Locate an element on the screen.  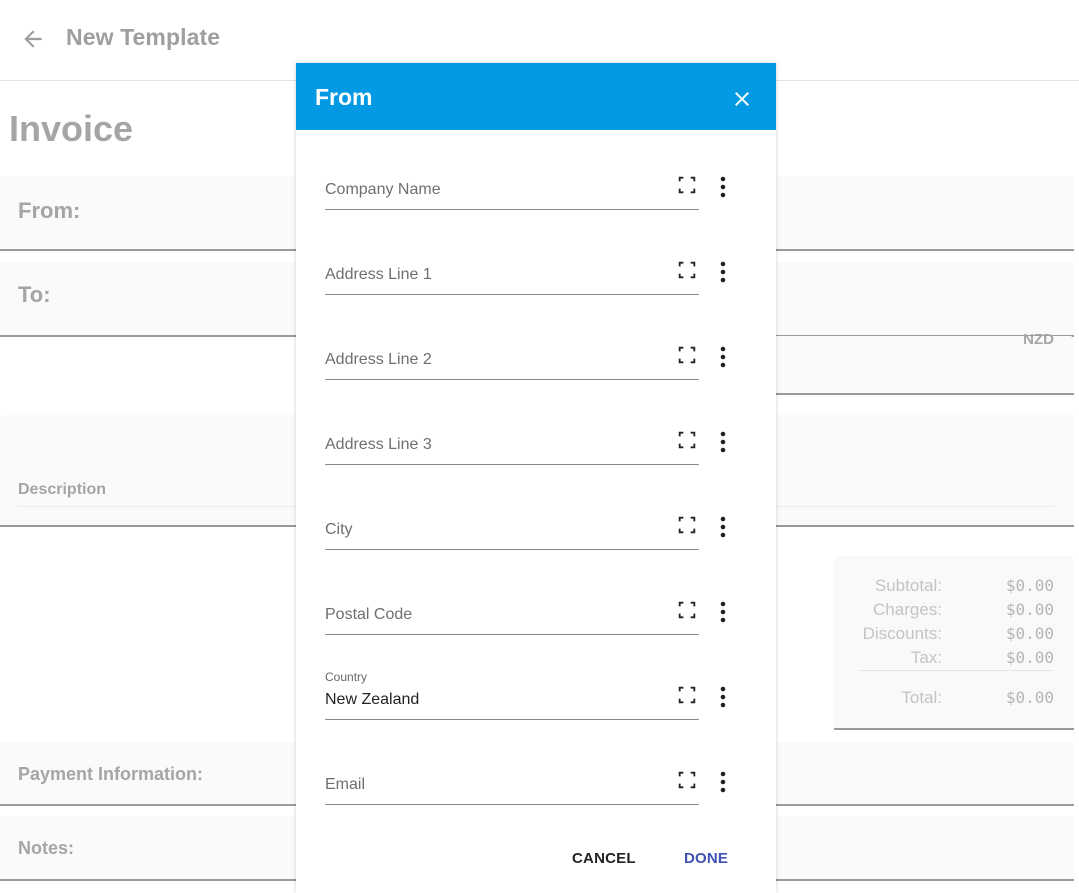
company-name-field: Company Name is located at coordinates (512, 188).